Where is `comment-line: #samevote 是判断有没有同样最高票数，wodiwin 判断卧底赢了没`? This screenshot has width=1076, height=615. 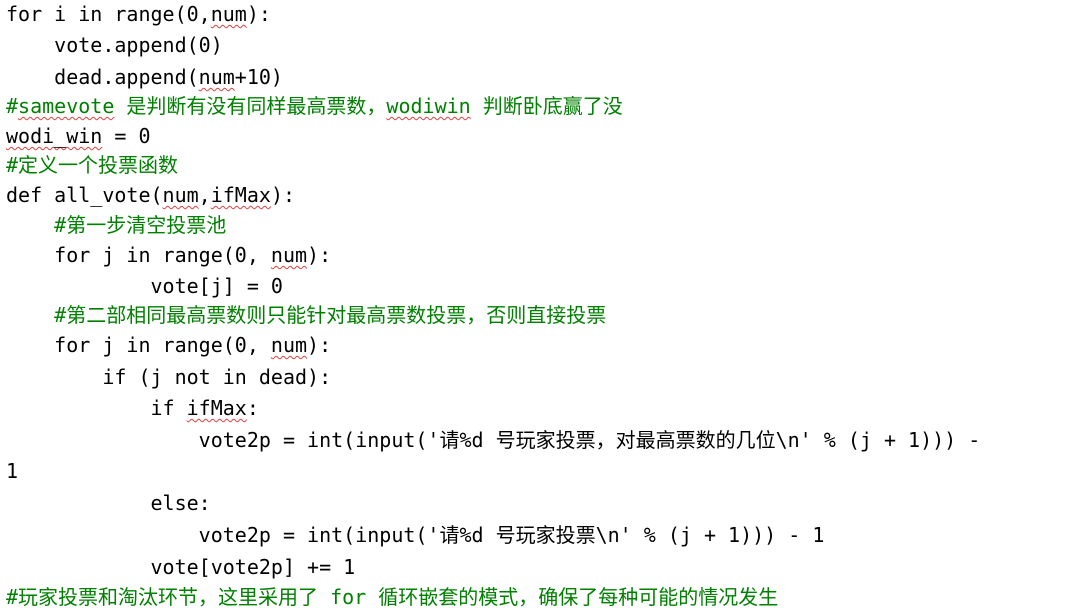
comment-line: #samevote 是判断有没有同样最高票数，wodiwin 判断卧底赢了没 is located at coordinates (314, 106).